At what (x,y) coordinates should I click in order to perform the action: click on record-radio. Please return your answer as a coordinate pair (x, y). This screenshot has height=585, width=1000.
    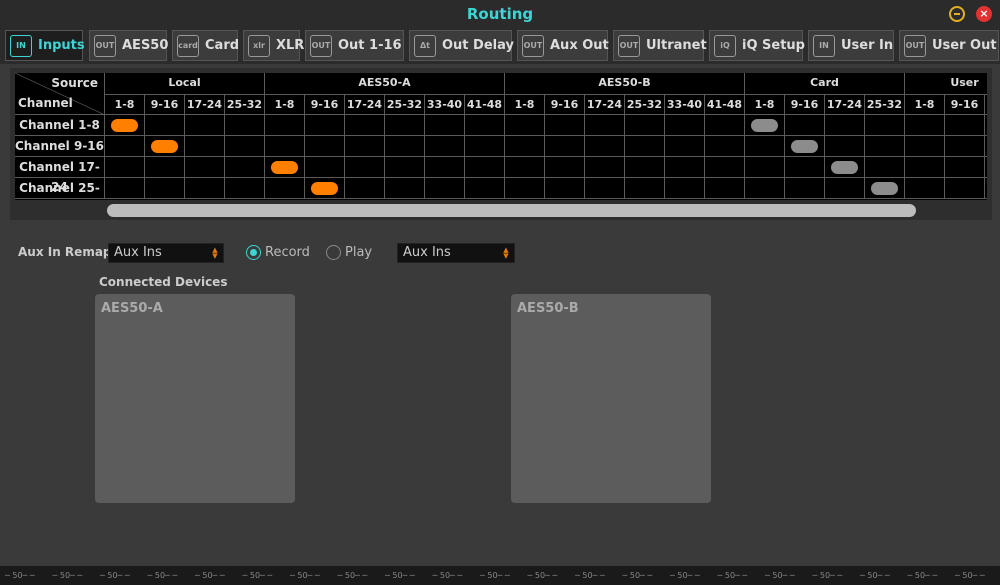
    Looking at the image, I should click on (253, 252).